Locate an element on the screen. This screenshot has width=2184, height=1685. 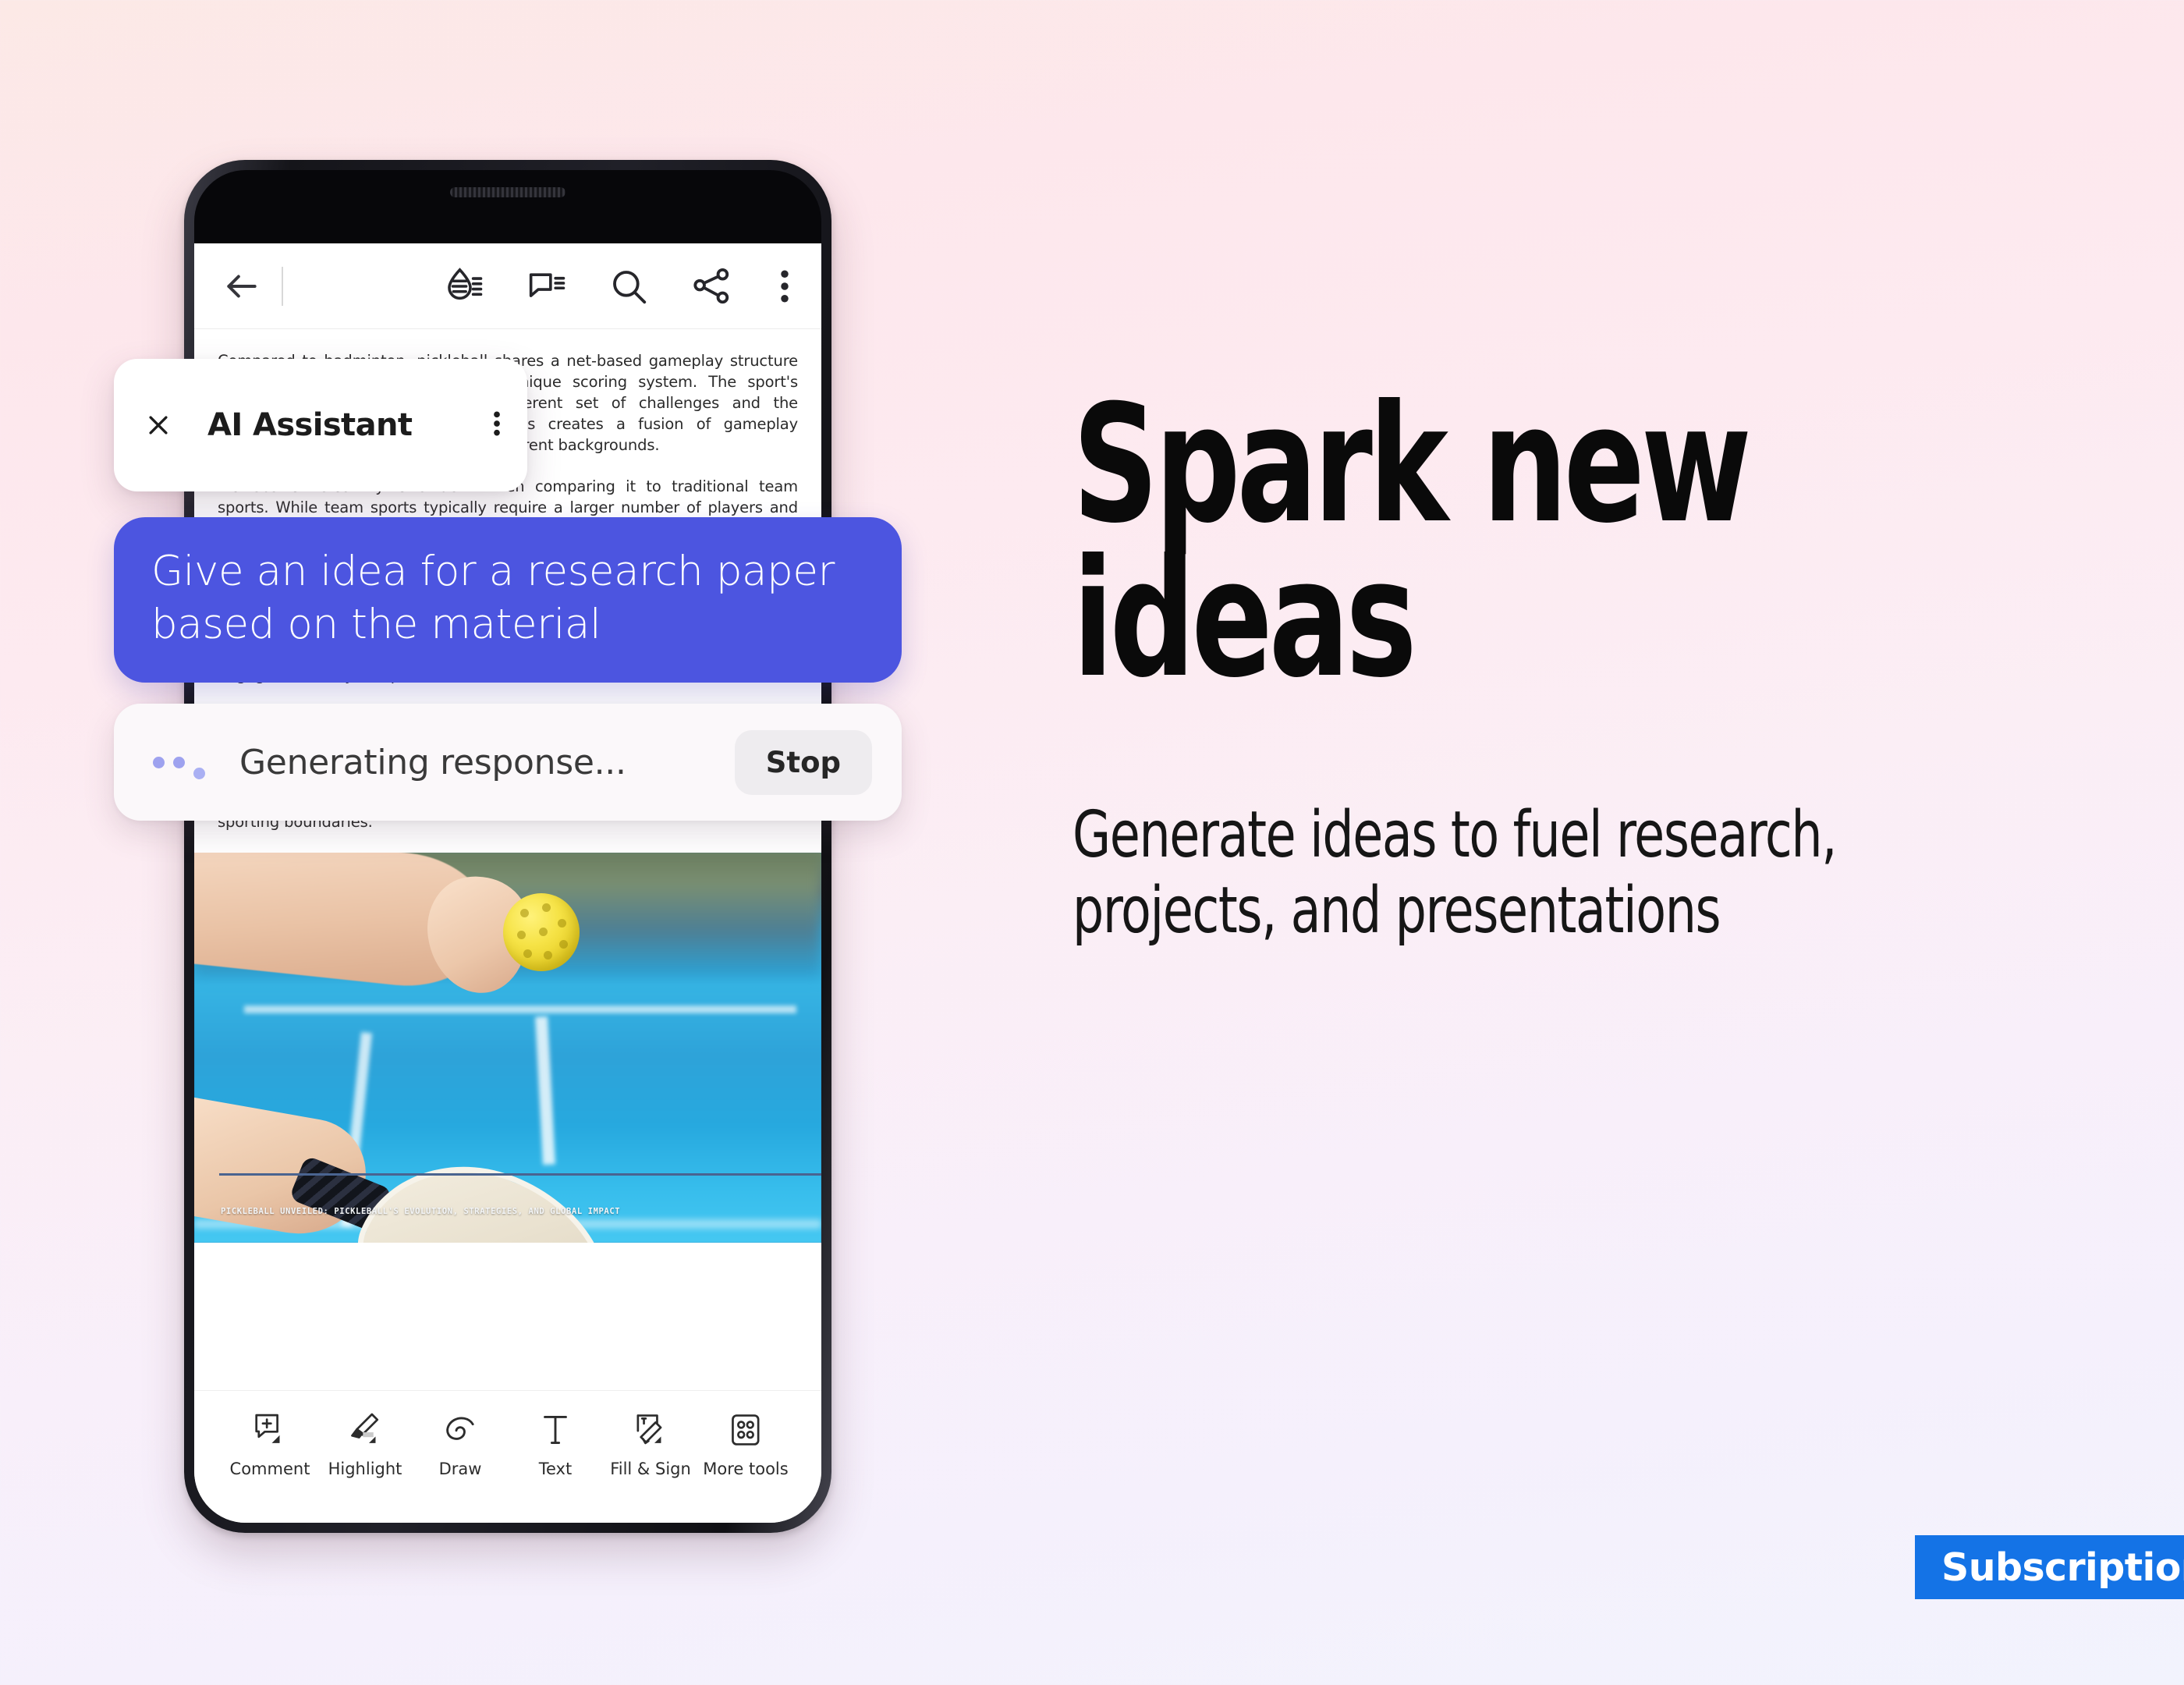
toolbar-label: Highlight is located at coordinates (365, 1469).